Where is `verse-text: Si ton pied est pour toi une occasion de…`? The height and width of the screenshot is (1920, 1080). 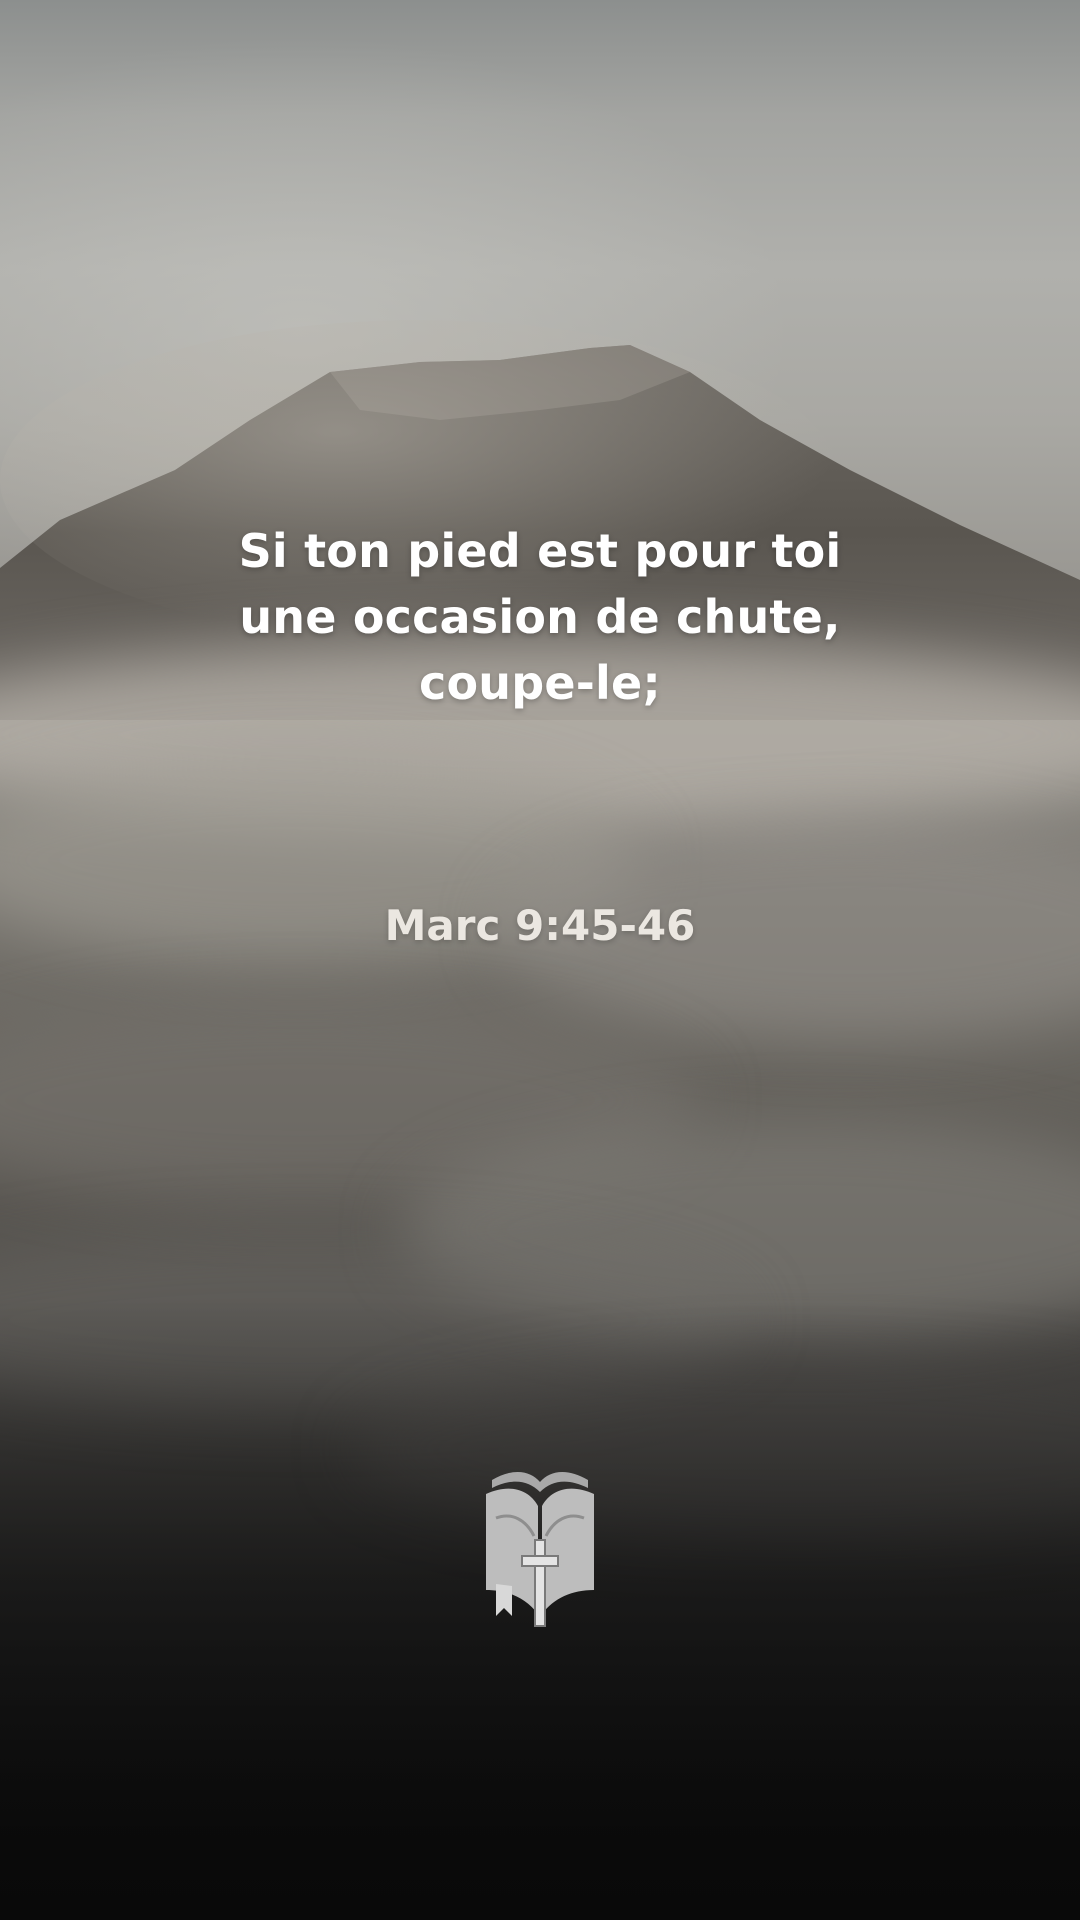 verse-text: Si ton pied est pour toi une occasion de… is located at coordinates (540, 617).